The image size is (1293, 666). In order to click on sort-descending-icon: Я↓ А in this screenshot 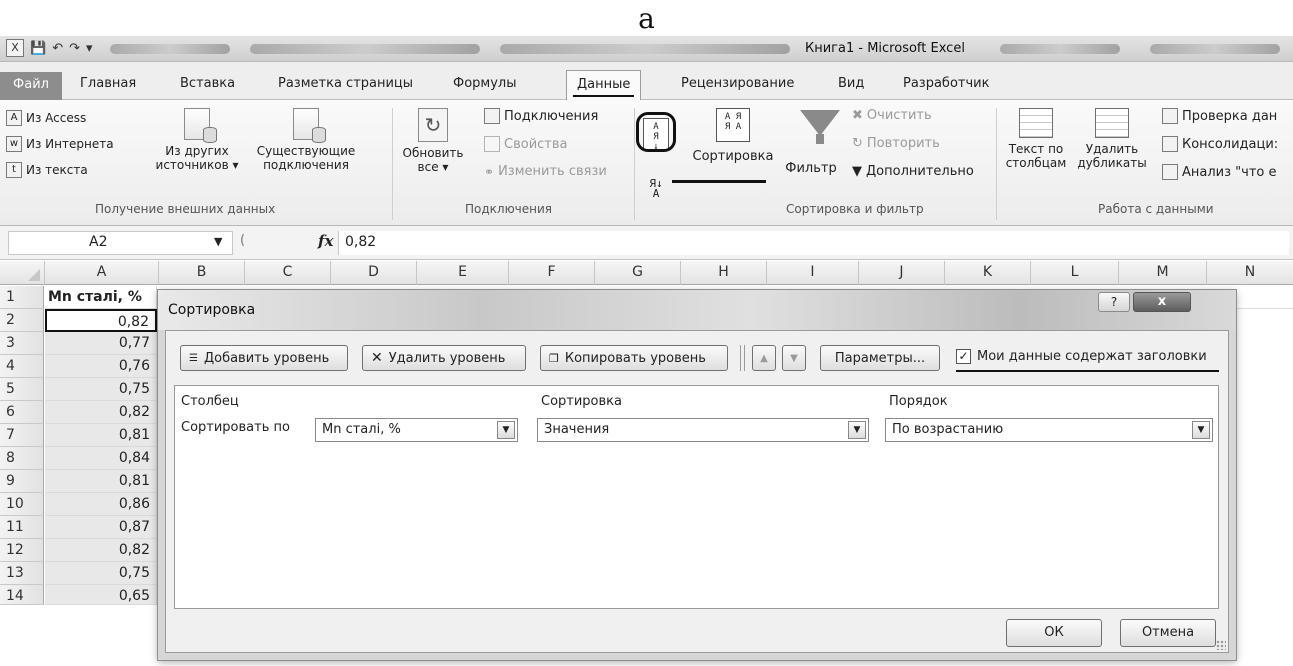, I will do `click(656, 192)`.